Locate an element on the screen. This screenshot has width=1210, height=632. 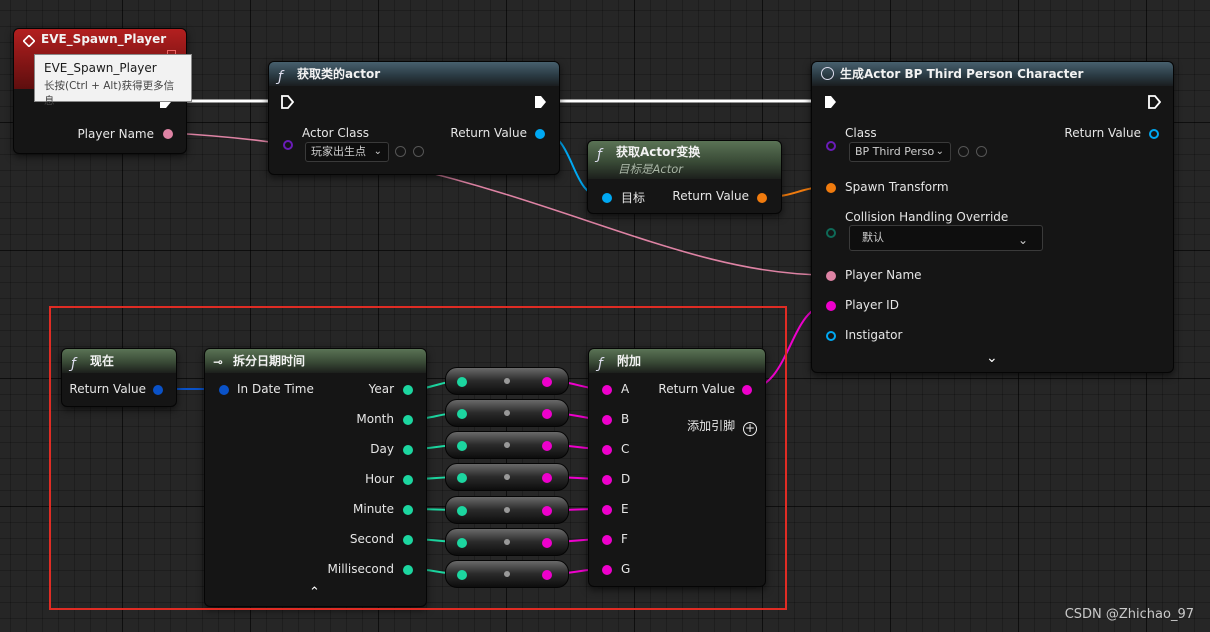
player-id-label: Player ID is located at coordinates (872, 305).